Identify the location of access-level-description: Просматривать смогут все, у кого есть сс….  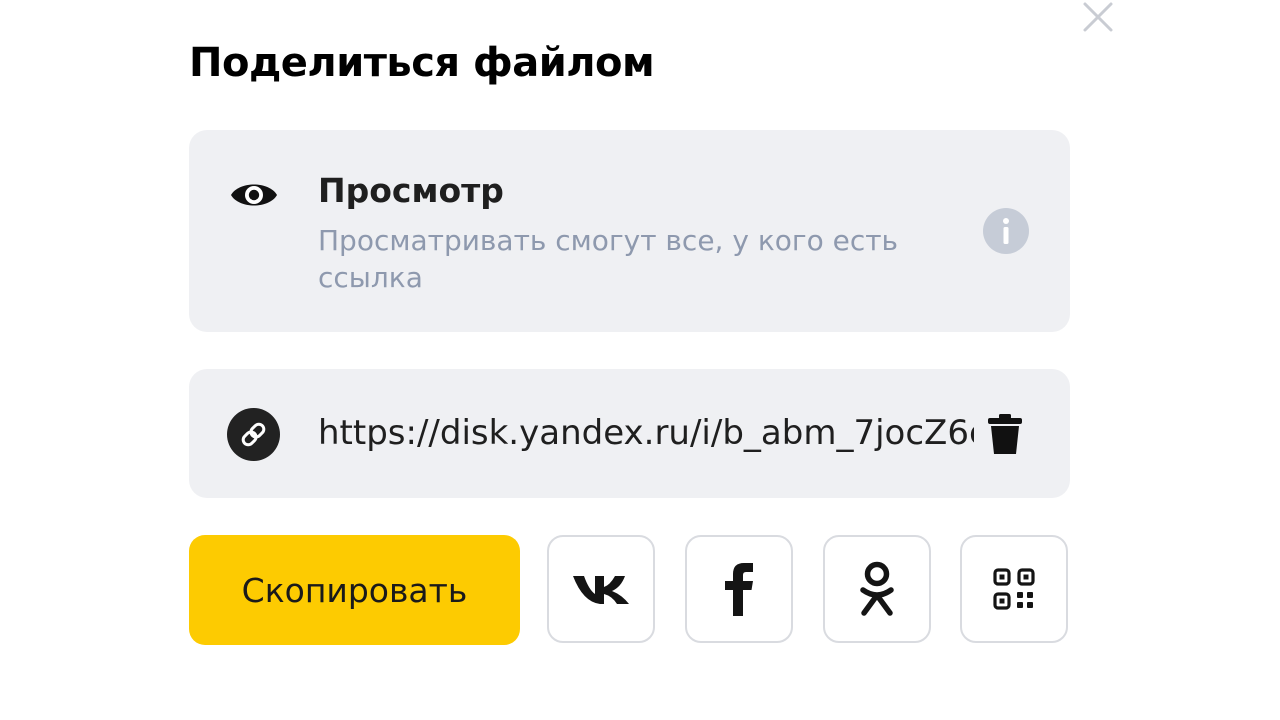
(608, 259).